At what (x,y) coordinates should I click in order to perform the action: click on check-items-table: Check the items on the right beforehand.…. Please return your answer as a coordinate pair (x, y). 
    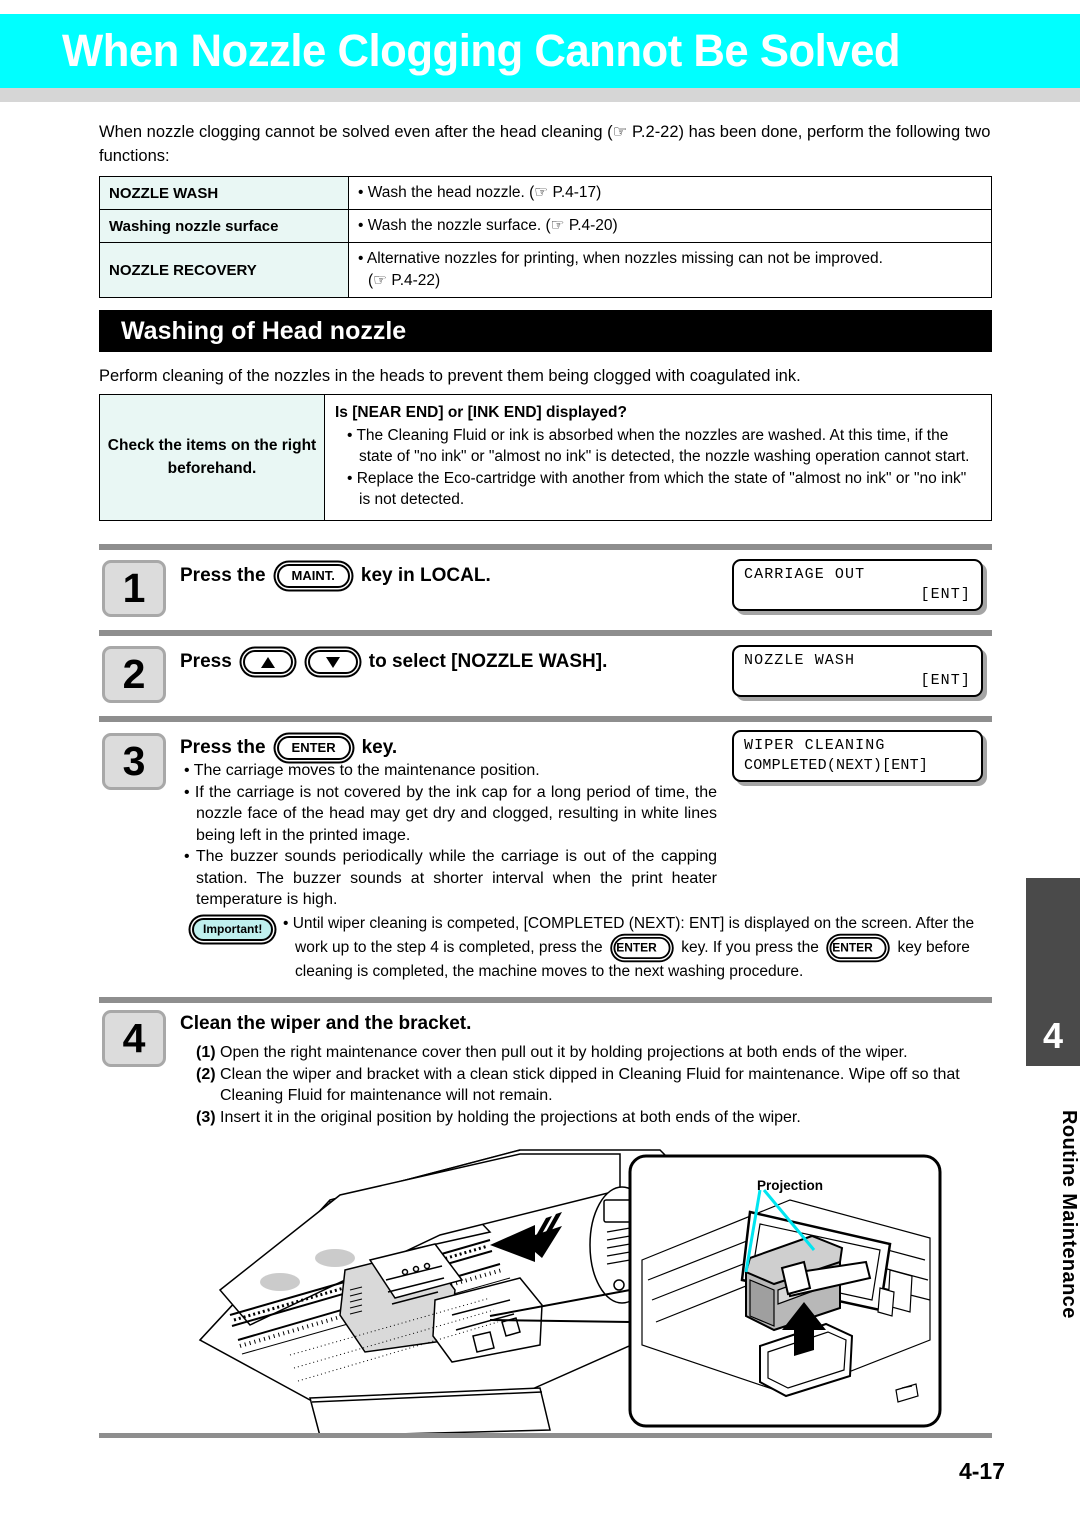
    Looking at the image, I should click on (545, 457).